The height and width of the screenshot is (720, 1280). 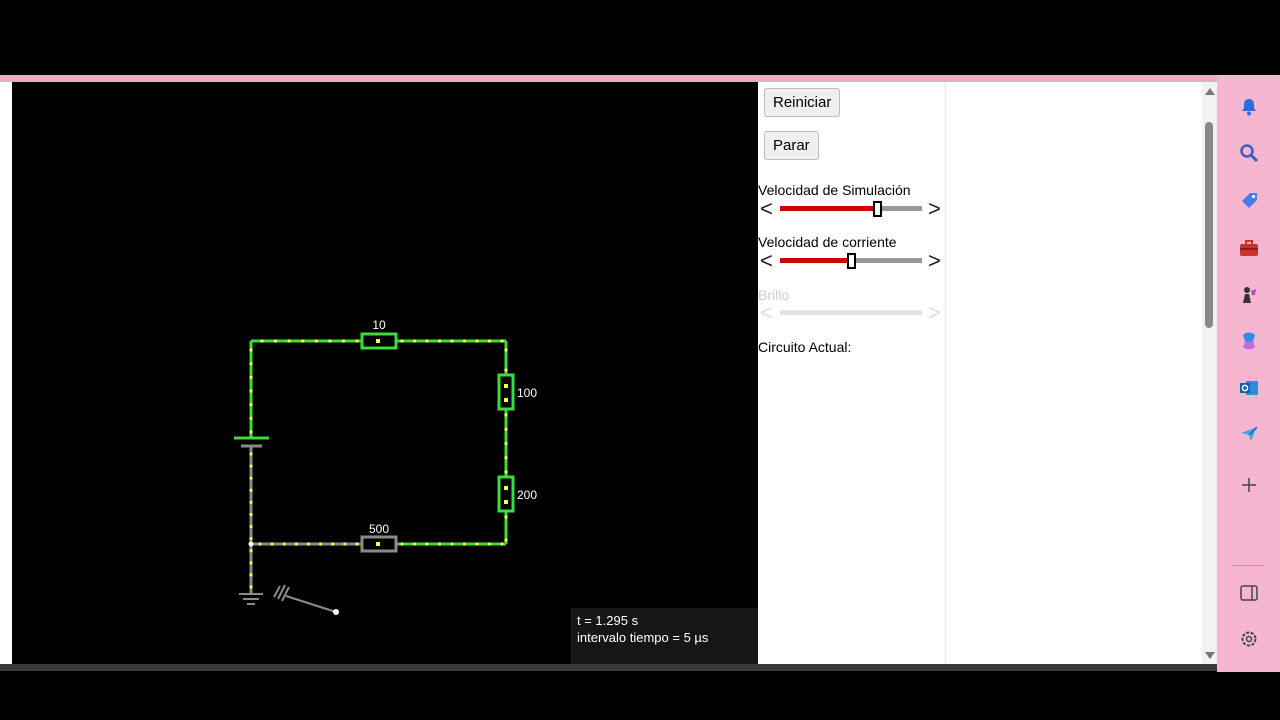 I want to click on sim-speed-increase-icon: >, so click(x=934, y=209).